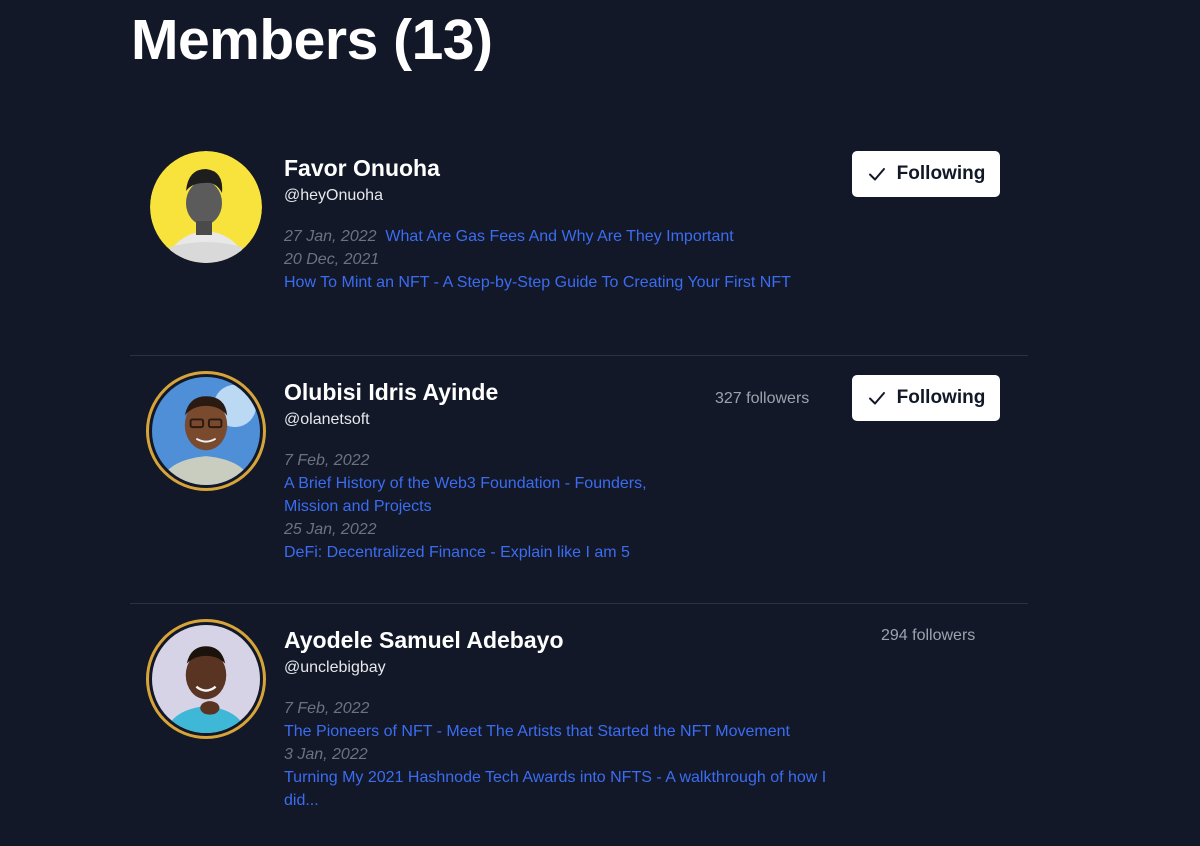  Describe the element at coordinates (391, 392) in the screenshot. I see `member-name: Olubisi Idris Ayinde` at that location.